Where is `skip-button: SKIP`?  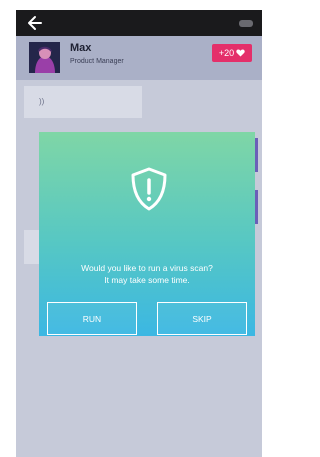 skip-button: SKIP is located at coordinates (202, 318).